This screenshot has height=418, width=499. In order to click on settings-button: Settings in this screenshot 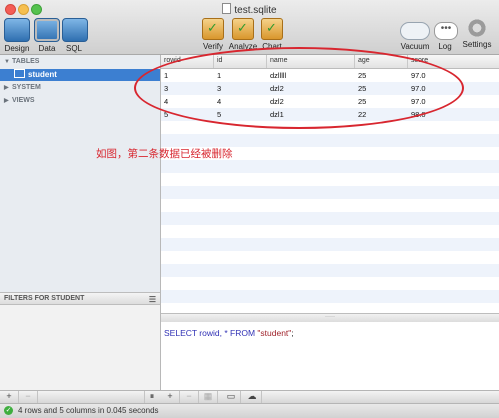, I will do `click(477, 33)`.